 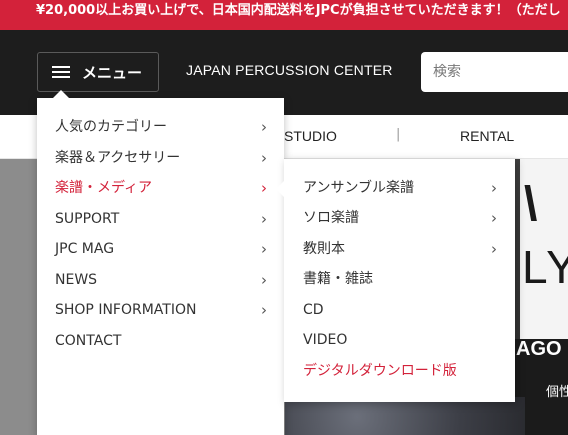 I want to click on submenu-item-cd: CD, so click(x=403, y=310).